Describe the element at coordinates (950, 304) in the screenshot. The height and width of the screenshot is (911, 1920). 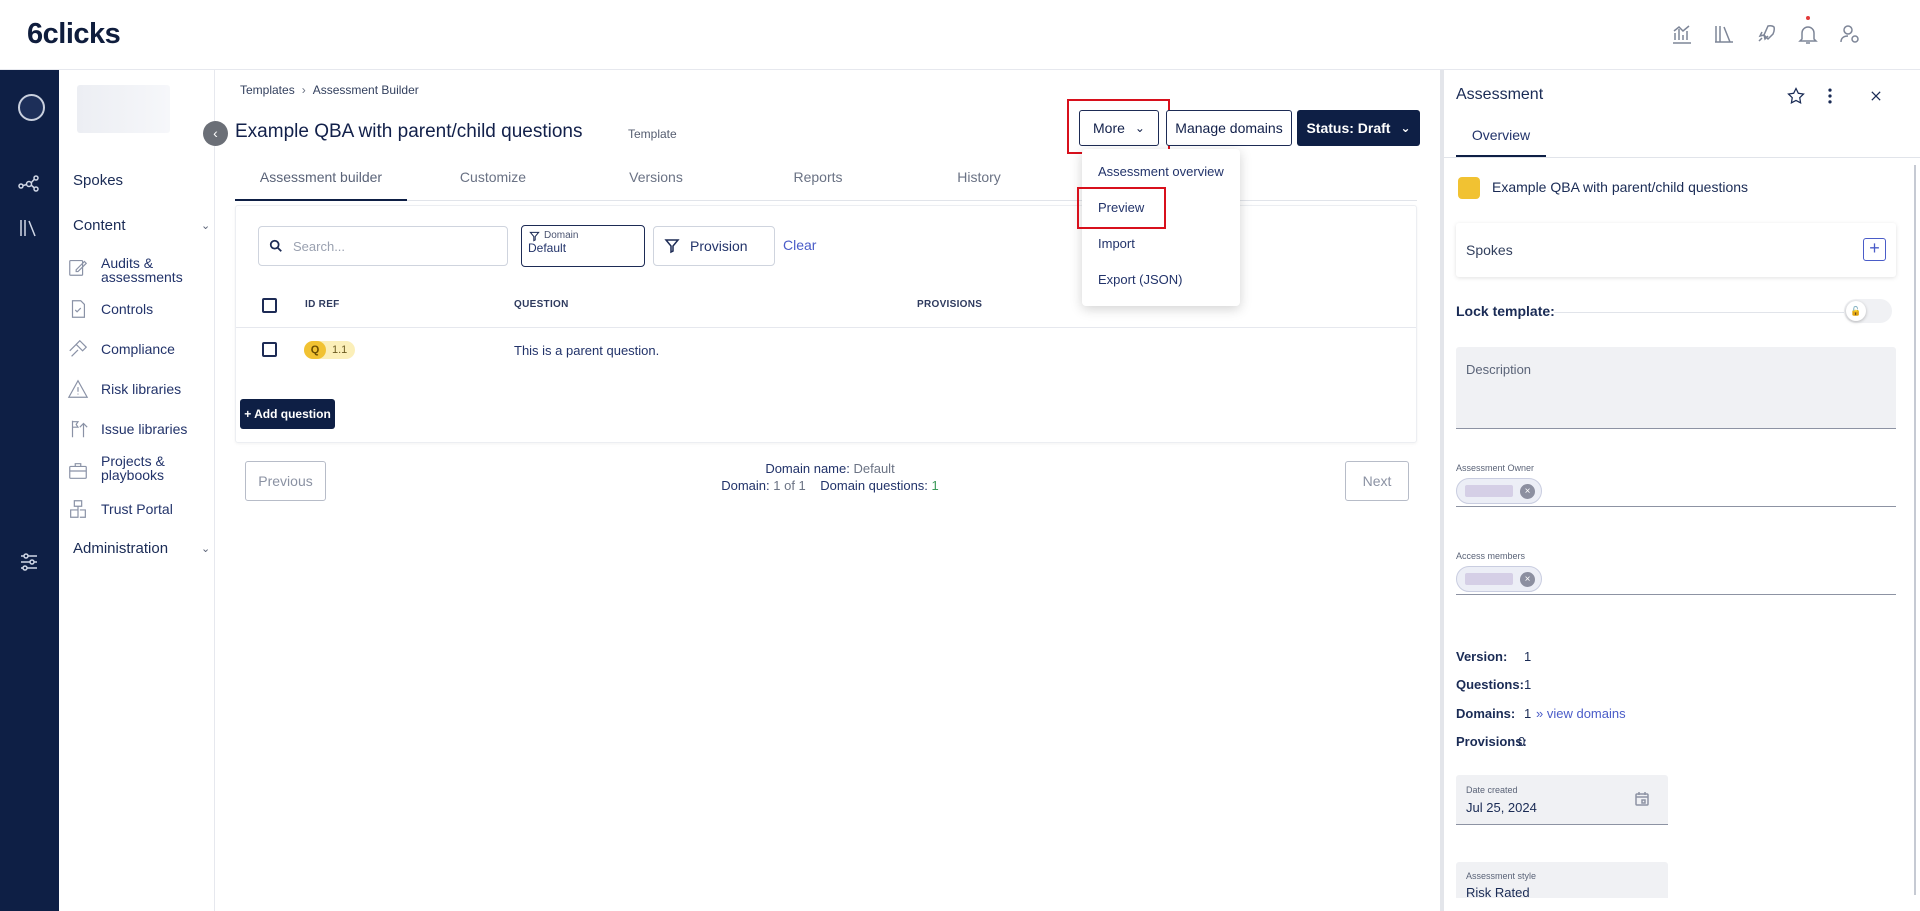
I see `column-header-provisions: PROVISIONS` at that location.